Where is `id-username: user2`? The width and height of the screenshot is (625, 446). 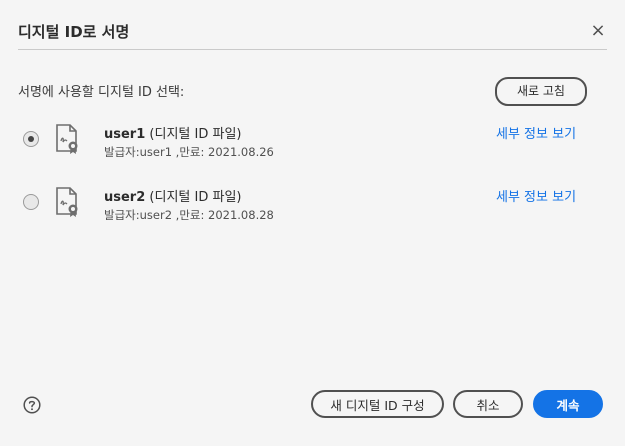
id-username: user2 is located at coordinates (125, 197).